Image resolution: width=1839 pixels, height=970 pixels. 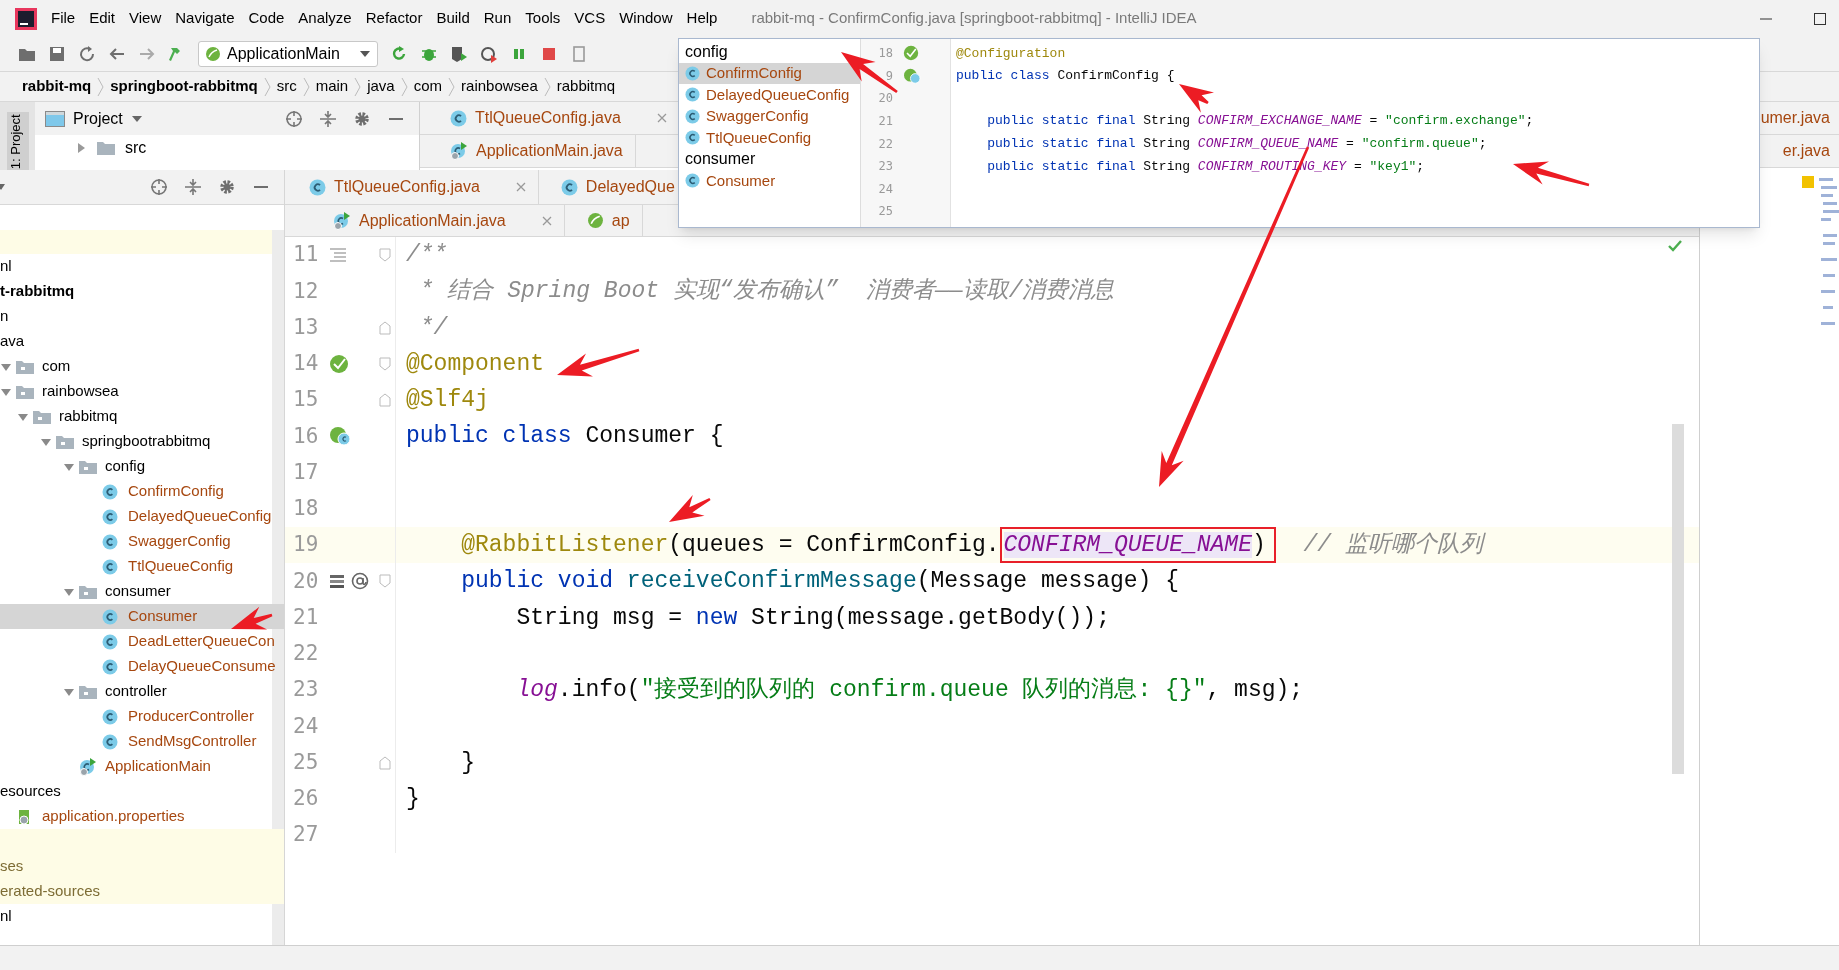 I want to click on menu-item: Code, so click(x=266, y=18).